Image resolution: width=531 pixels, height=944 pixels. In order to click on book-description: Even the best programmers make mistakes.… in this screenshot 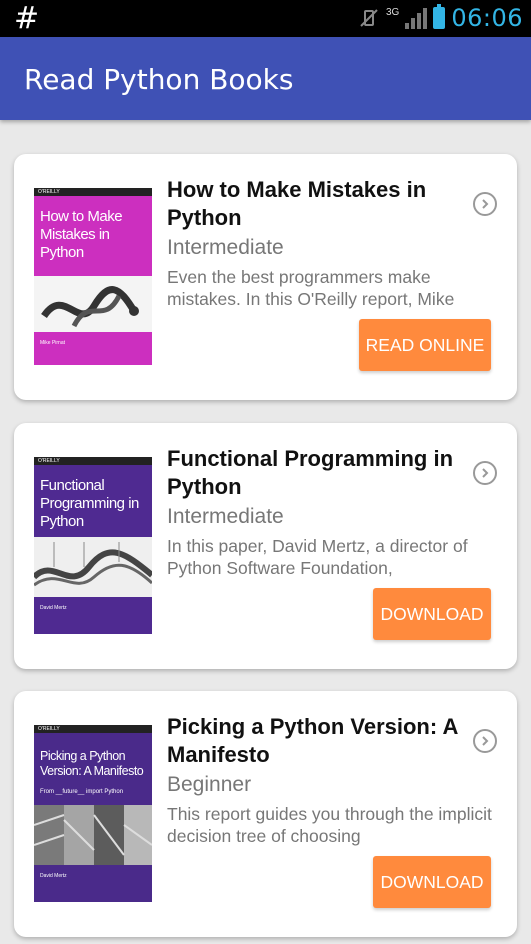, I will do `click(311, 288)`.